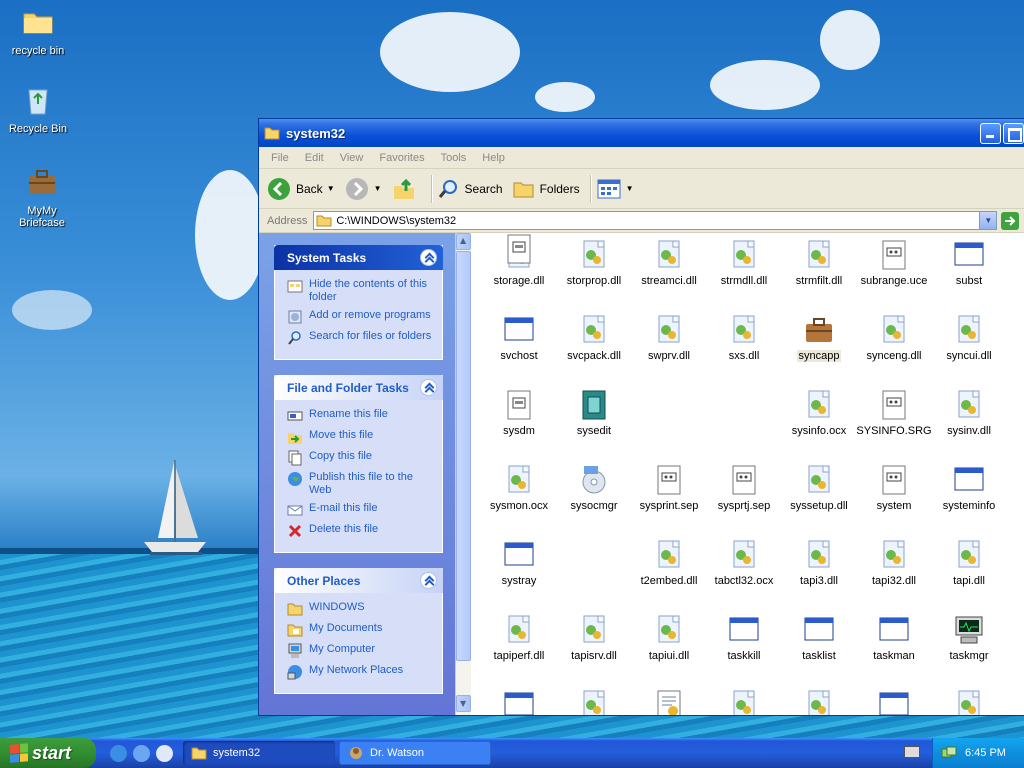 This screenshot has height=768, width=1024. I want to click on outlook-express-icon, so click(141, 753).